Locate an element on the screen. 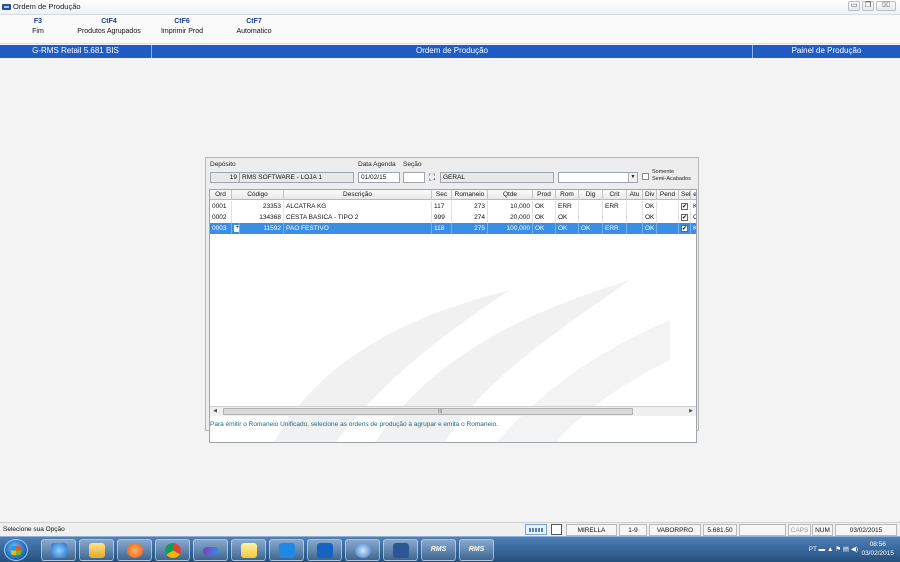 This screenshot has width=900, height=562. show-hidden-icon: ▲ is located at coordinates (830, 549).